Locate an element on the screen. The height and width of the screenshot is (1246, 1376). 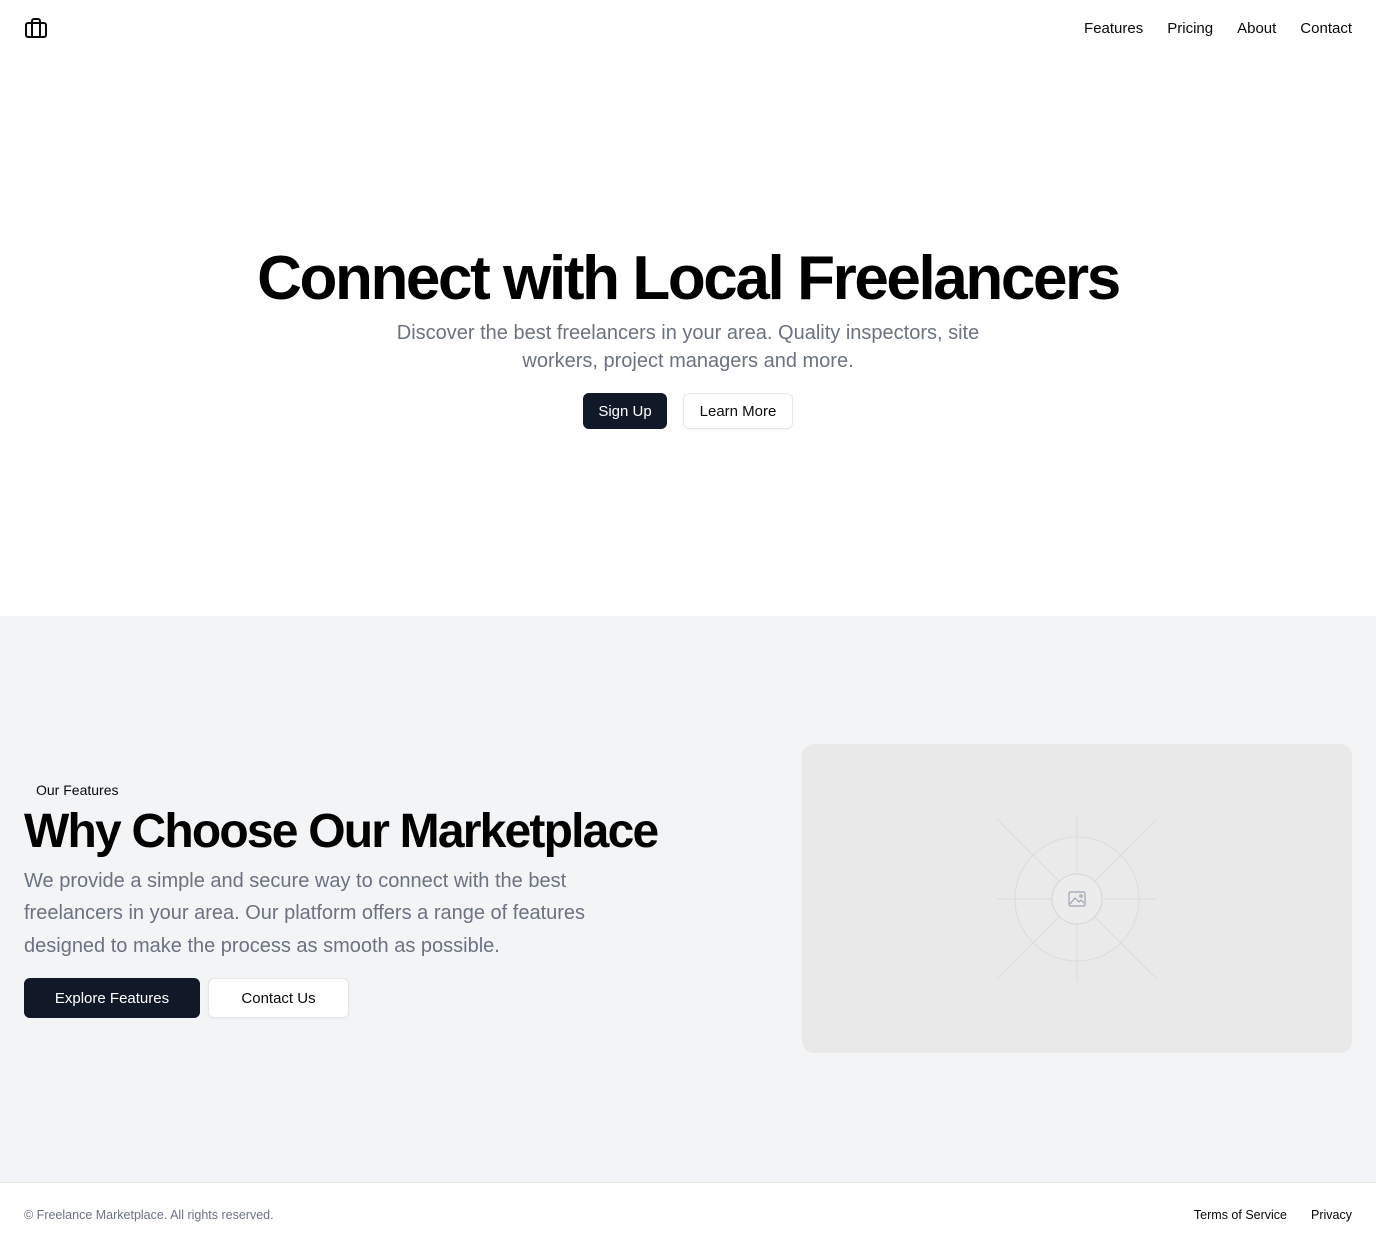
image-placeholder-icon is located at coordinates (1077, 899).